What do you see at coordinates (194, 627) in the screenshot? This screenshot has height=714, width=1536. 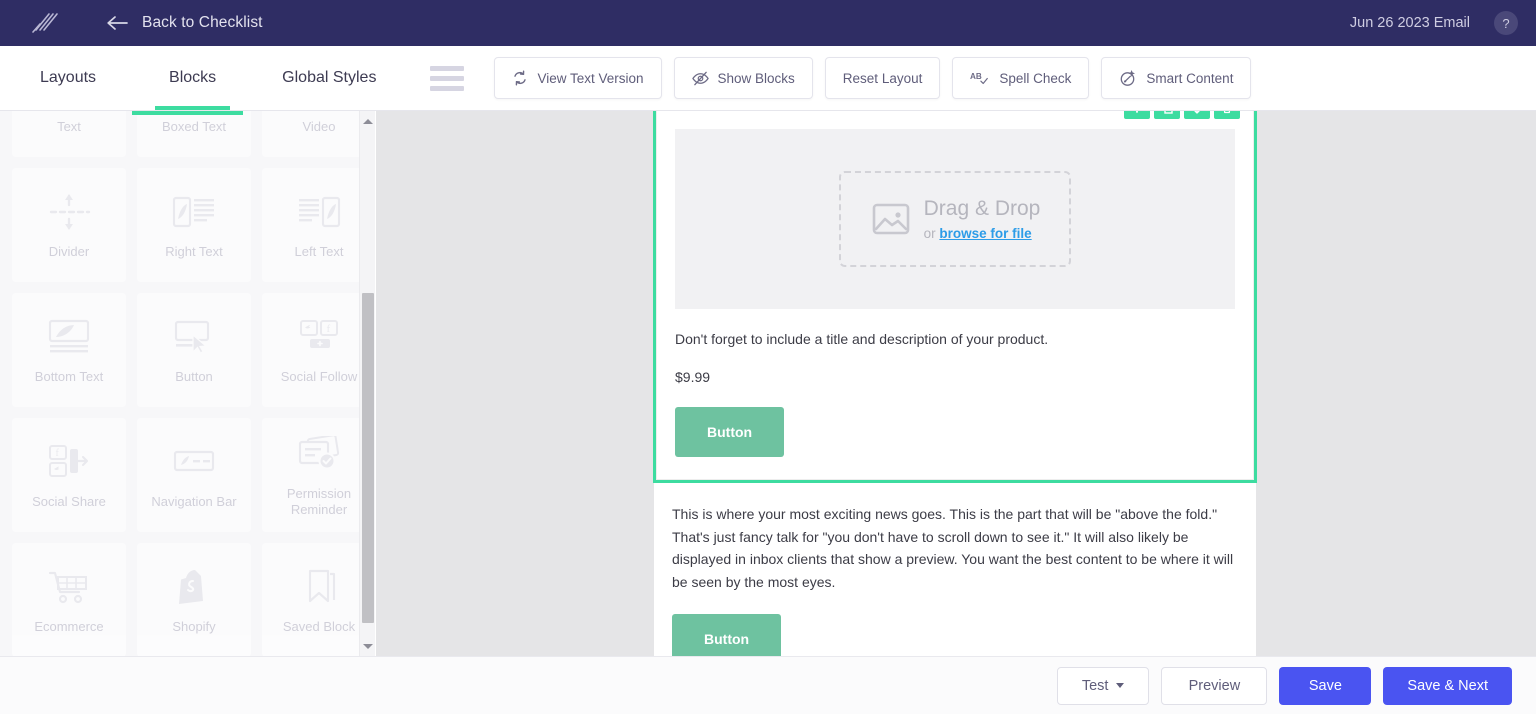 I see `block-label: Shopify` at bounding box center [194, 627].